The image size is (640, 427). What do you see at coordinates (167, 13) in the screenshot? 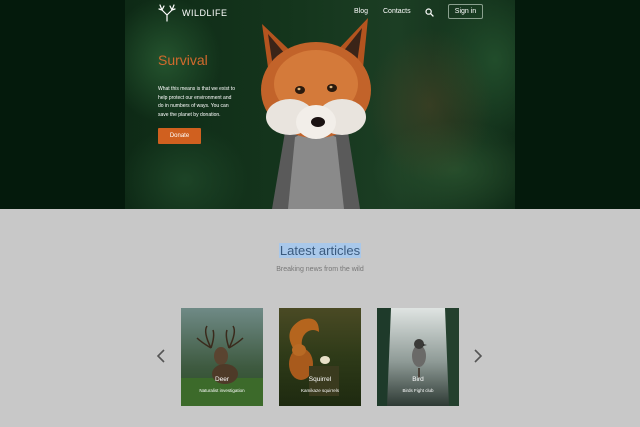
I see `antlers-icon` at bounding box center [167, 13].